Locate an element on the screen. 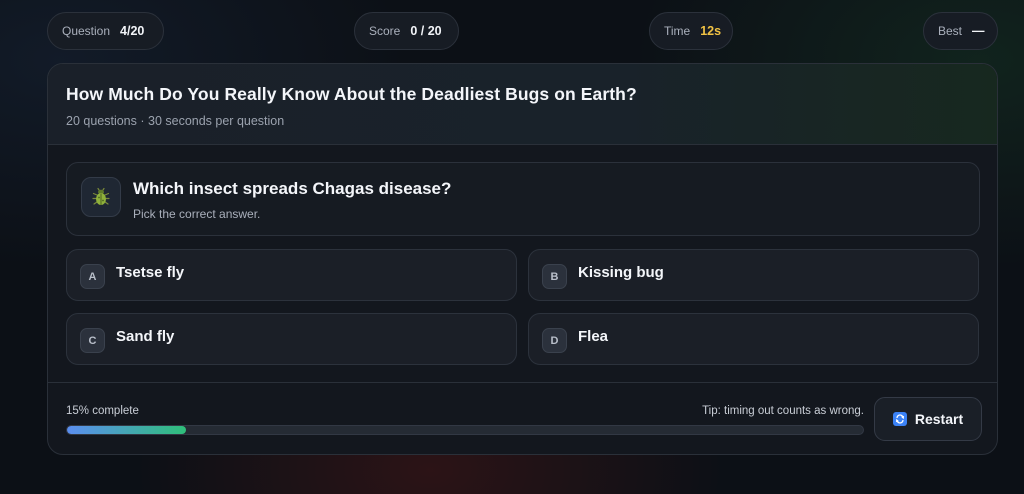 The height and width of the screenshot is (494, 1024). tip-text: Tip: timing out counts as wrong. is located at coordinates (783, 411).